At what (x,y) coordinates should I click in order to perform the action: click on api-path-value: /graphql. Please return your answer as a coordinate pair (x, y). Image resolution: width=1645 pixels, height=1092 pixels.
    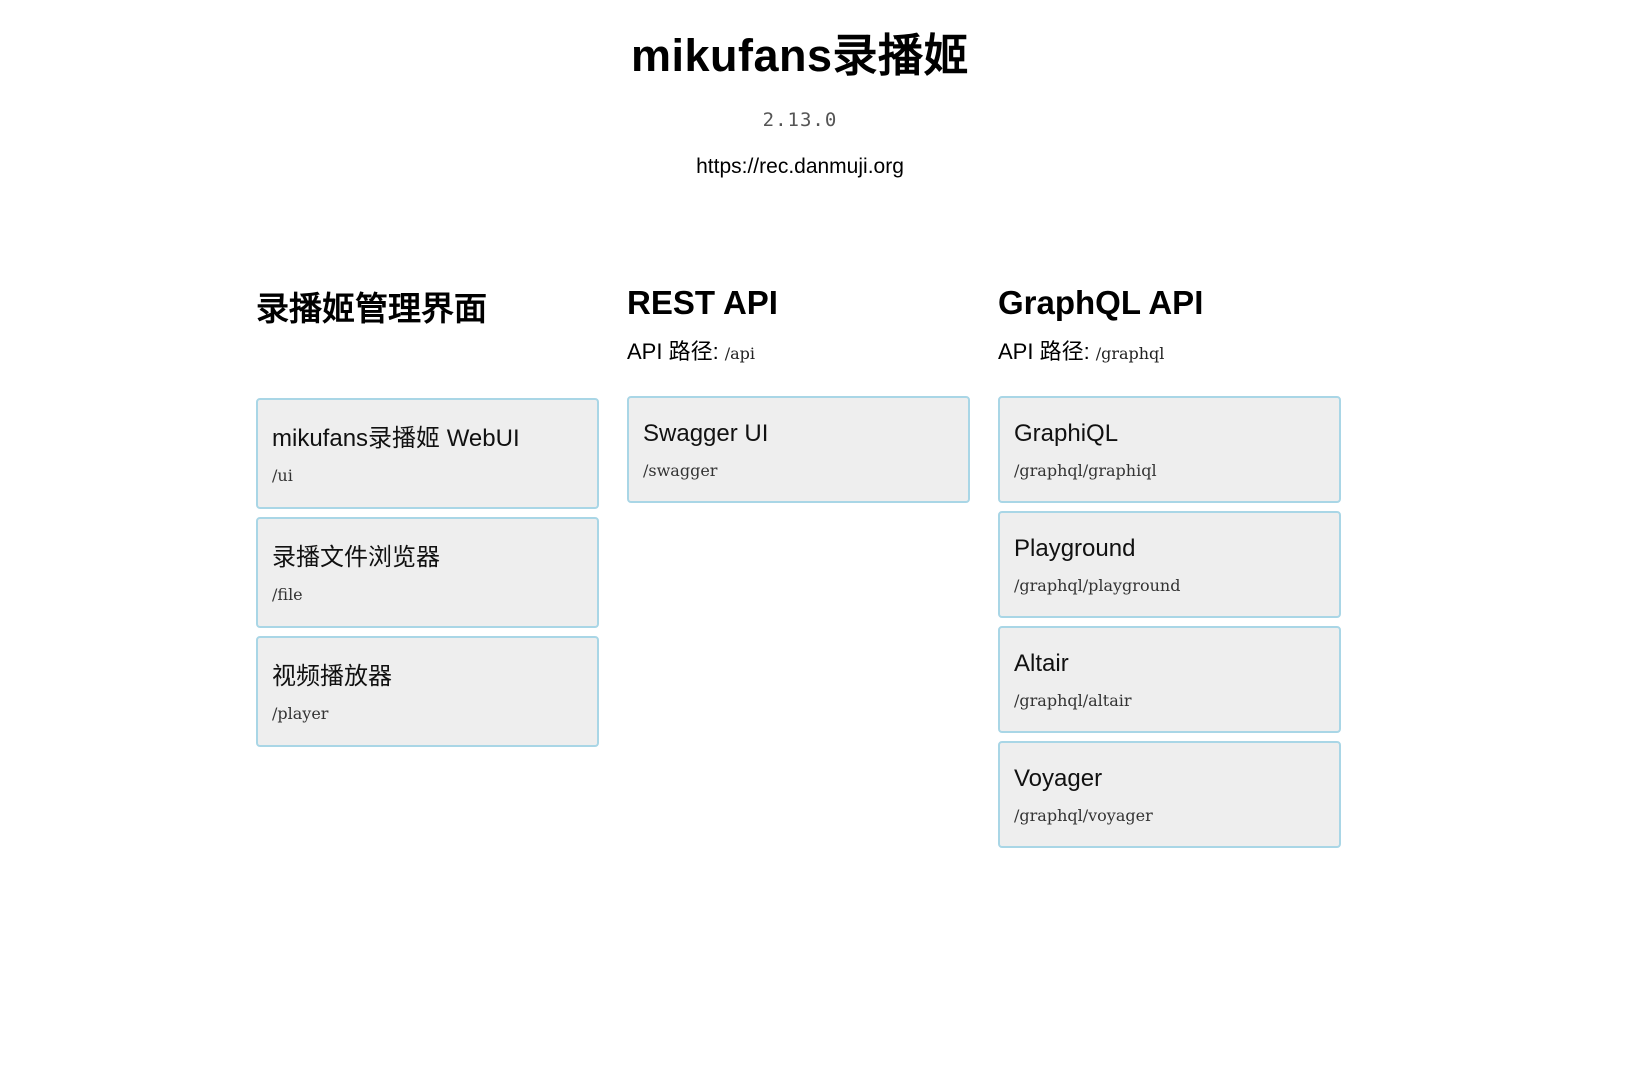
    Looking at the image, I should click on (1130, 353).